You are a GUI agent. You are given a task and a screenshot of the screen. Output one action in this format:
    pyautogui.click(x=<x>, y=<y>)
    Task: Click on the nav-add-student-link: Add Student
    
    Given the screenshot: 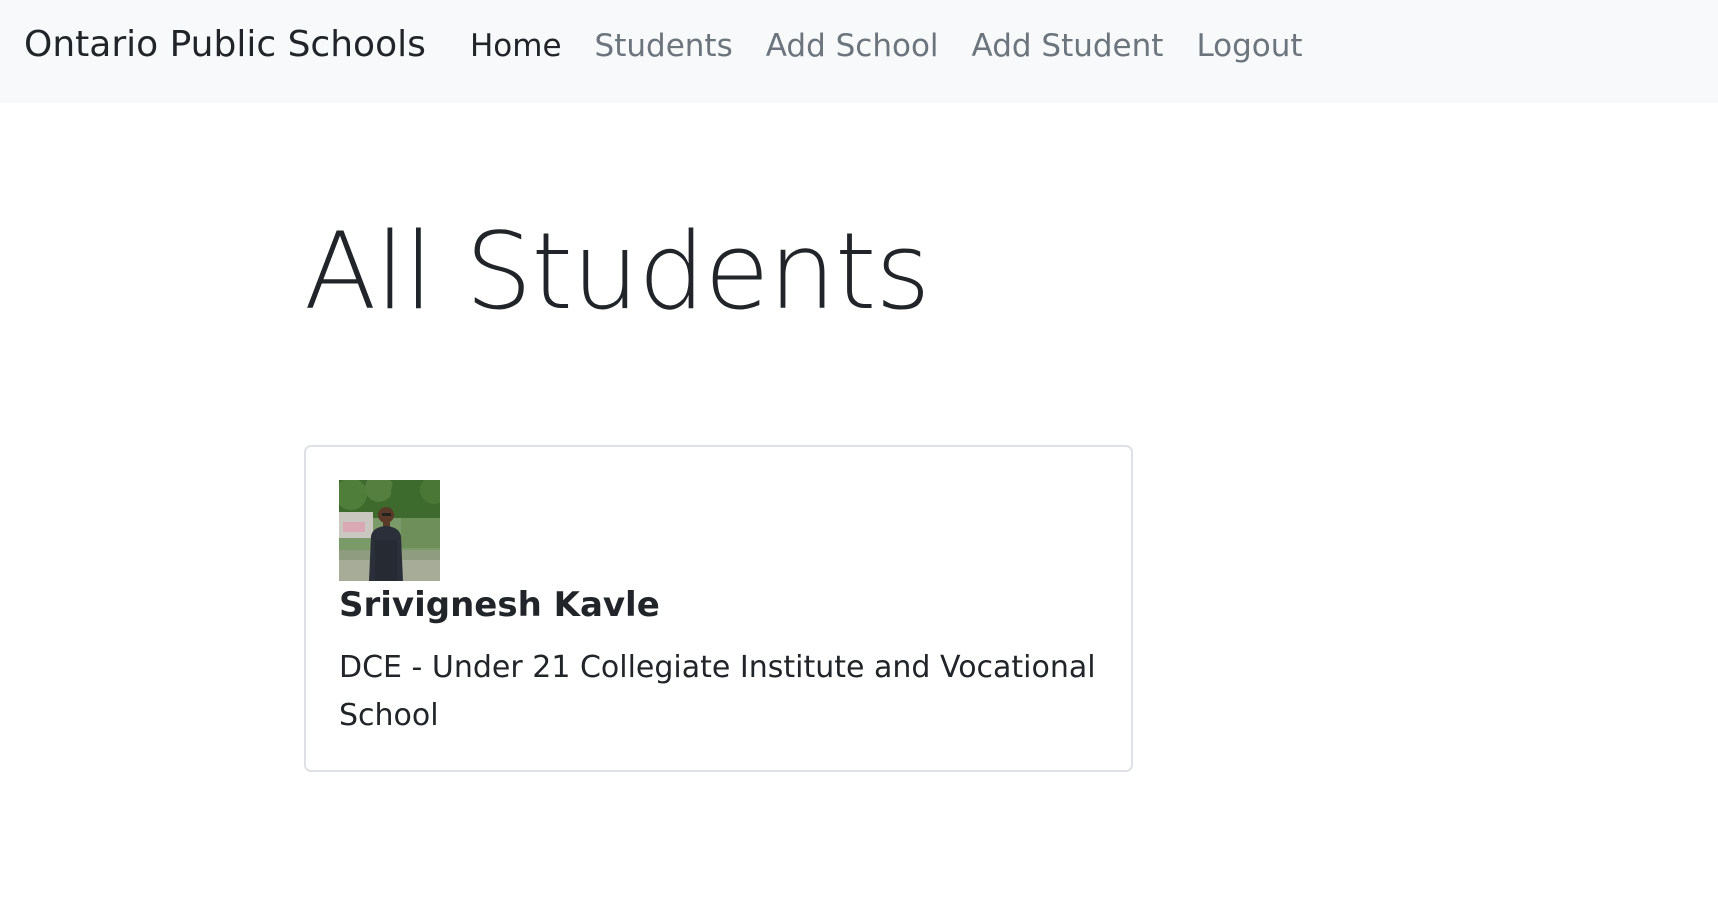 What is the action you would take?
    pyautogui.click(x=1068, y=46)
    